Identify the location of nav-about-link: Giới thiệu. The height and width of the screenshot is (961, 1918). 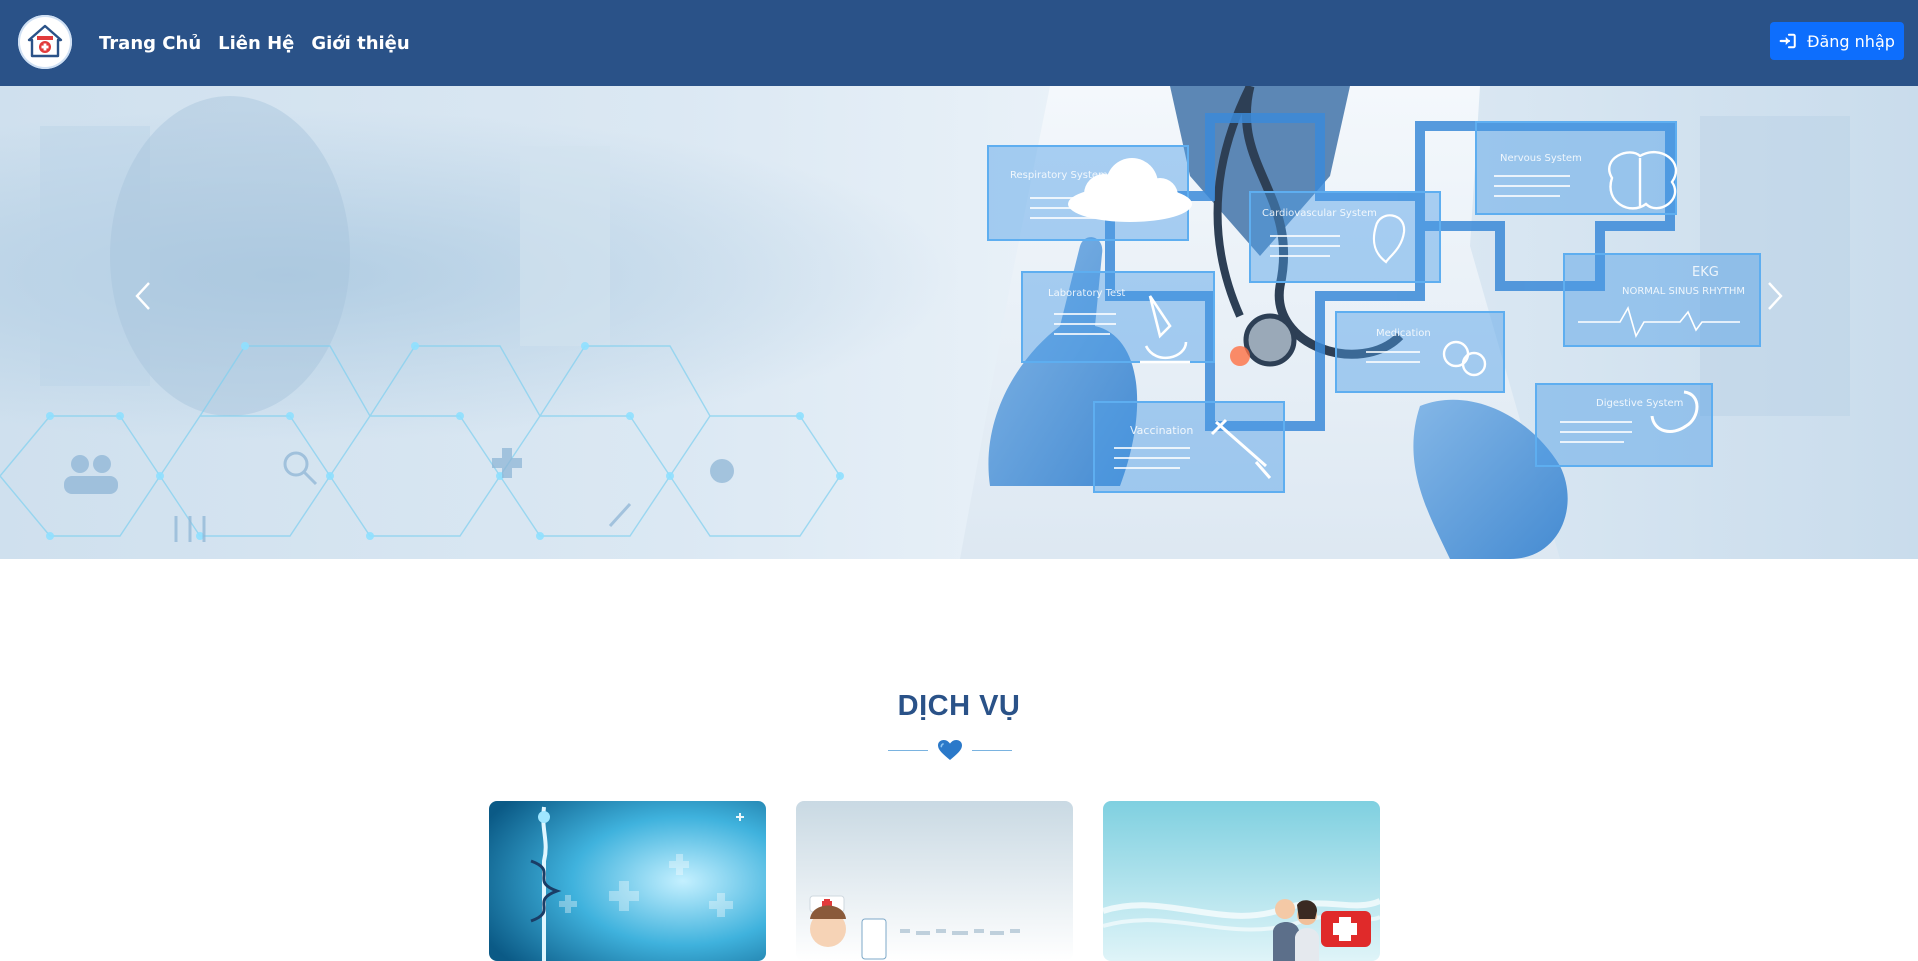
(360, 43).